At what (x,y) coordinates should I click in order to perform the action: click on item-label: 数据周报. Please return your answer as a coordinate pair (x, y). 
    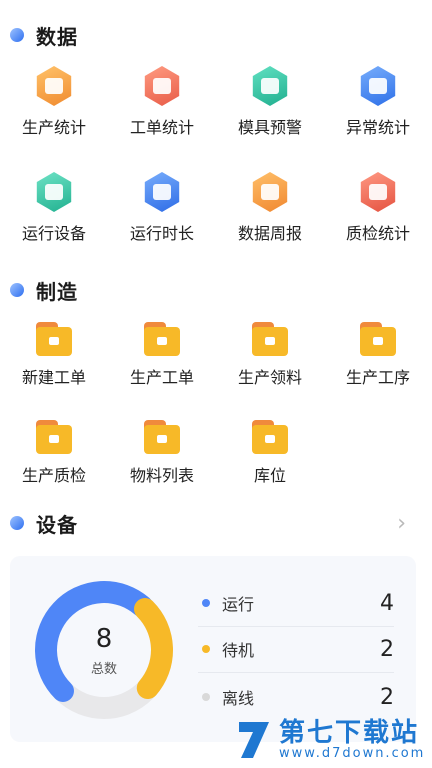
    Looking at the image, I should click on (269, 233).